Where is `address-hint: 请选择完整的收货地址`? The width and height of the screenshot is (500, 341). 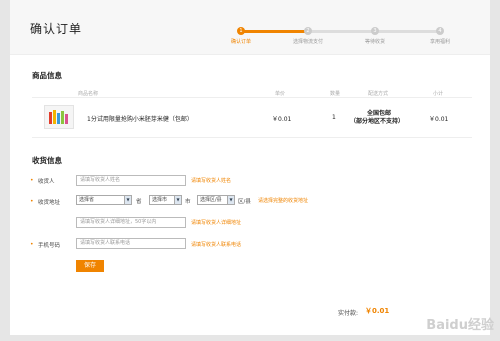 address-hint: 请选择完整的收货地址 is located at coordinates (283, 201).